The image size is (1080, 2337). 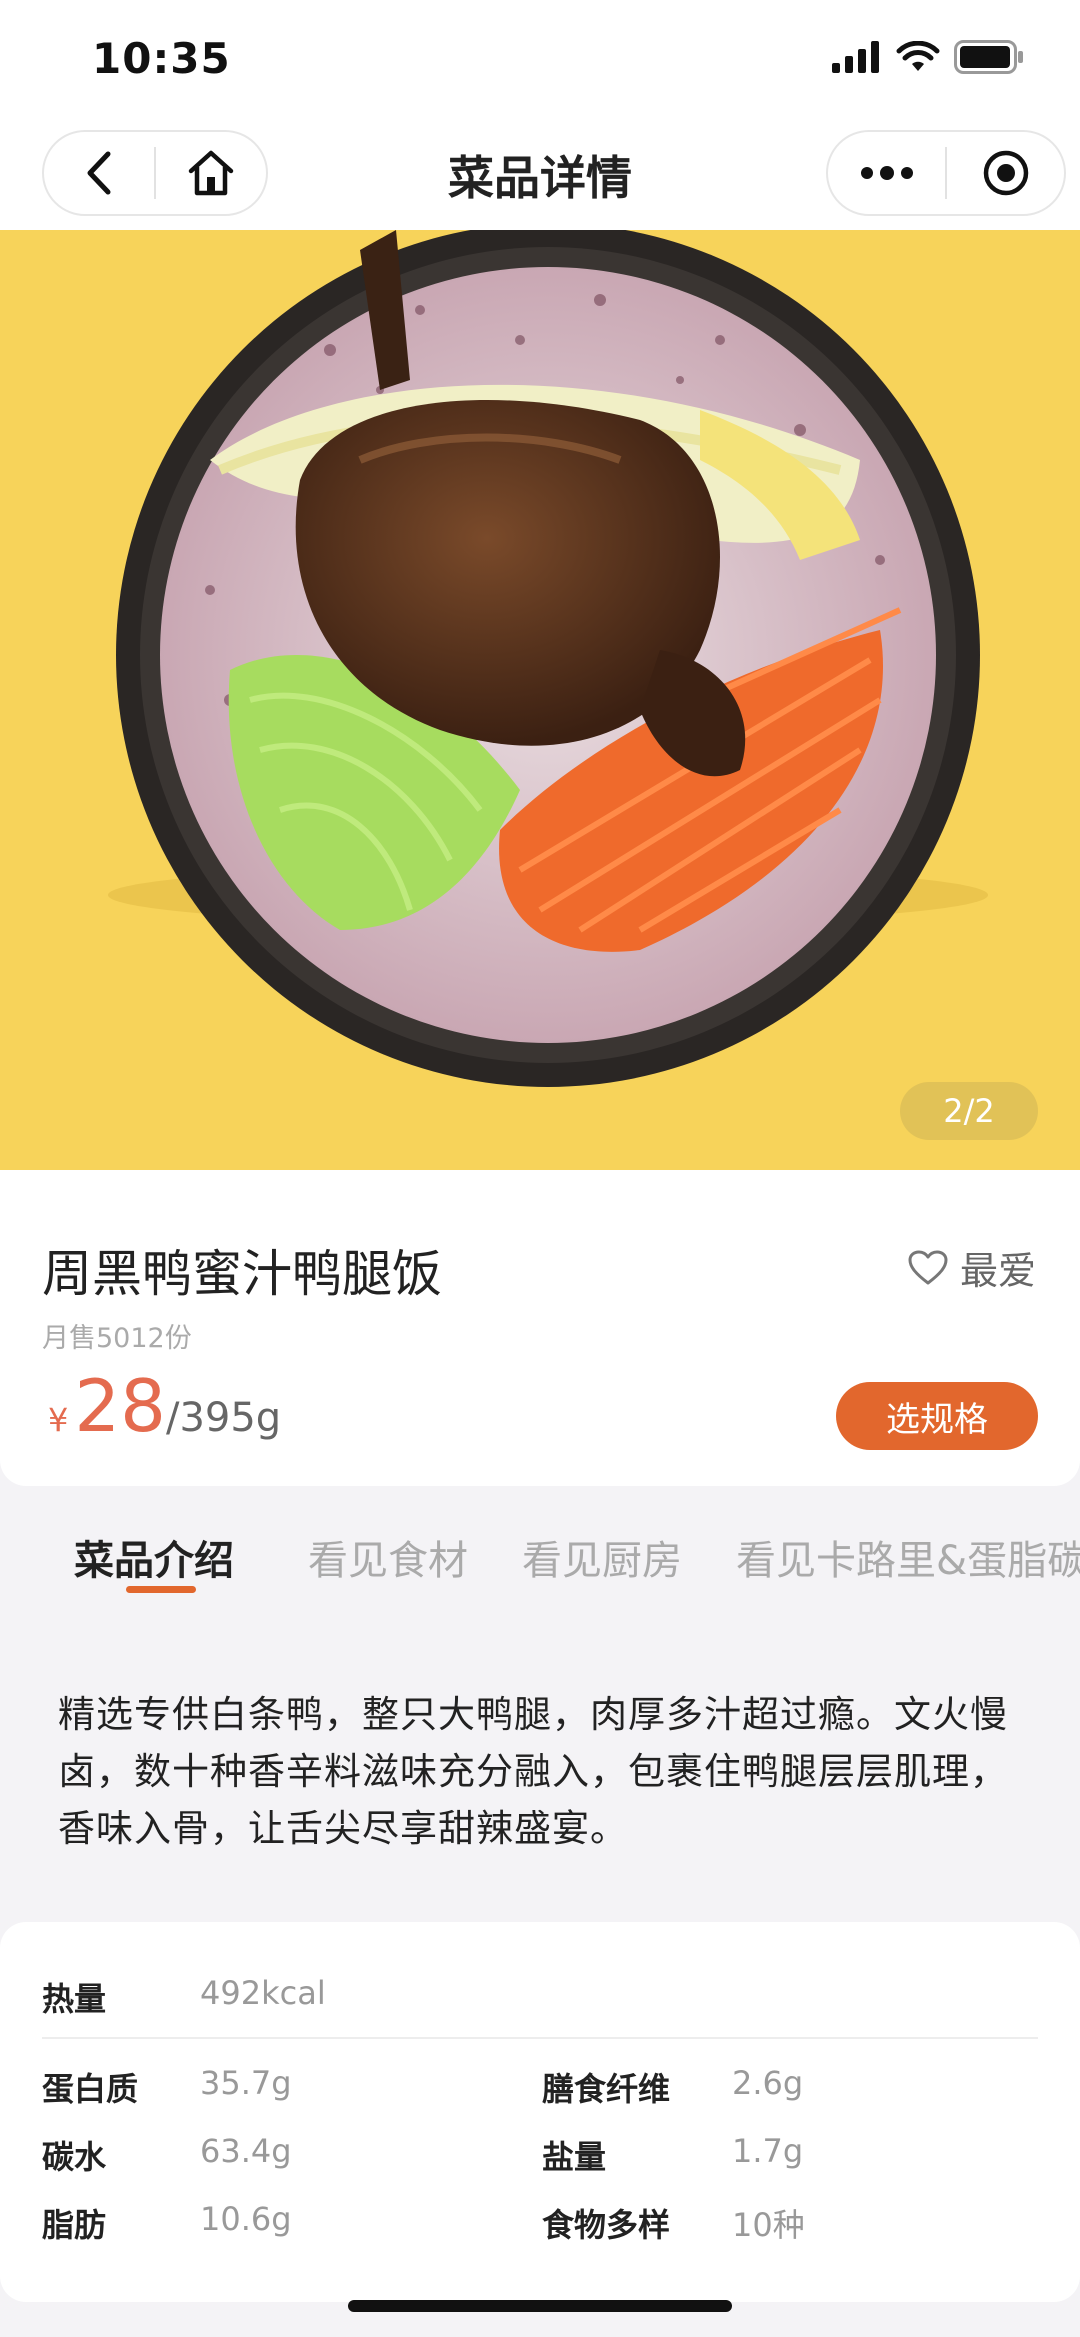 I want to click on food-variety-value: 10种, so click(x=768, y=2225).